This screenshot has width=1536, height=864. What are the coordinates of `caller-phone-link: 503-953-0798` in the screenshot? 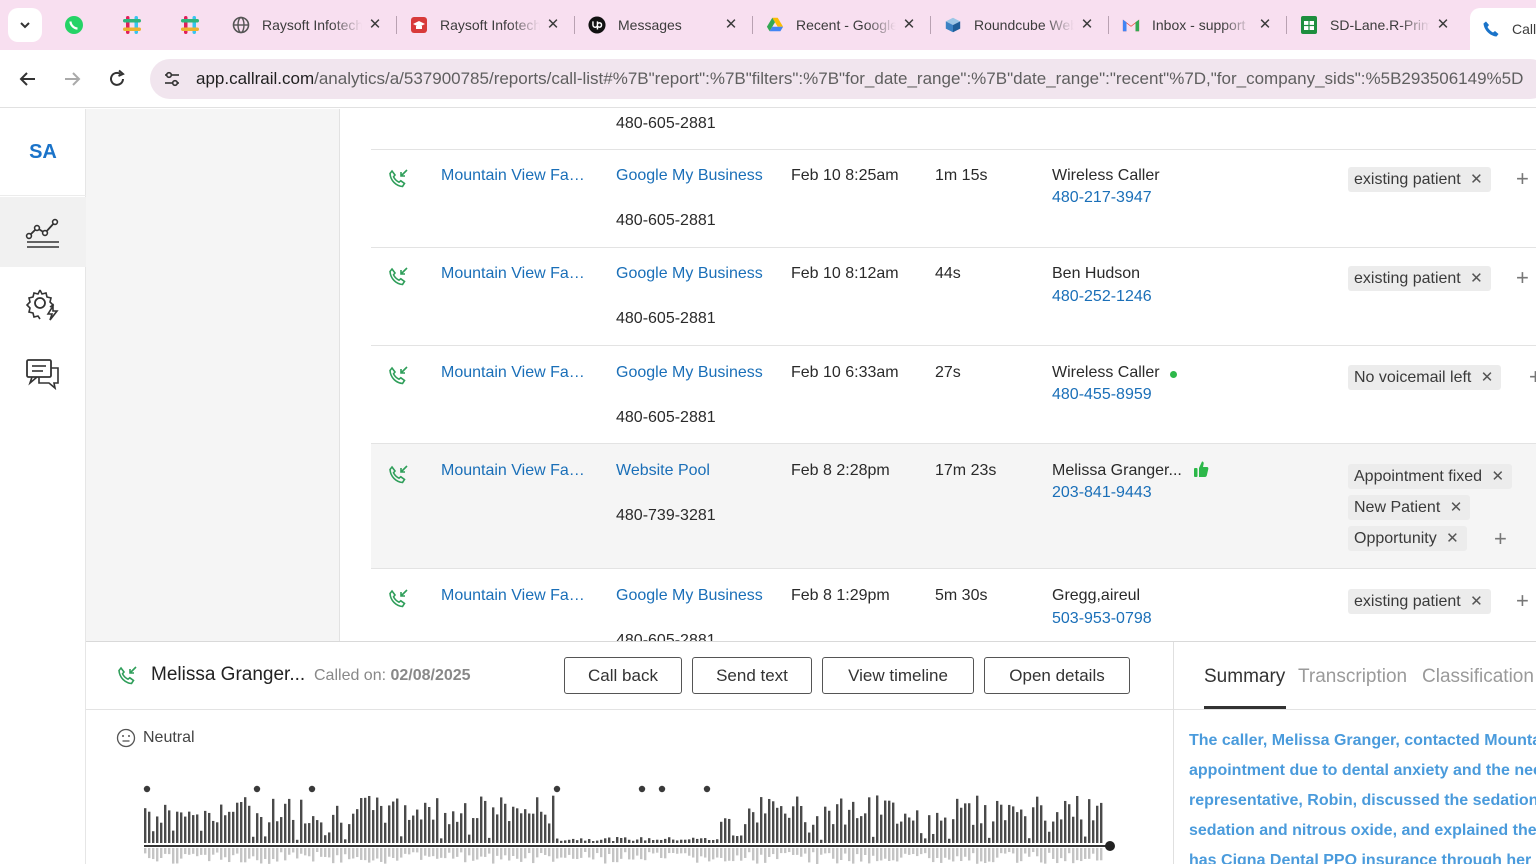 It's located at (1102, 619).